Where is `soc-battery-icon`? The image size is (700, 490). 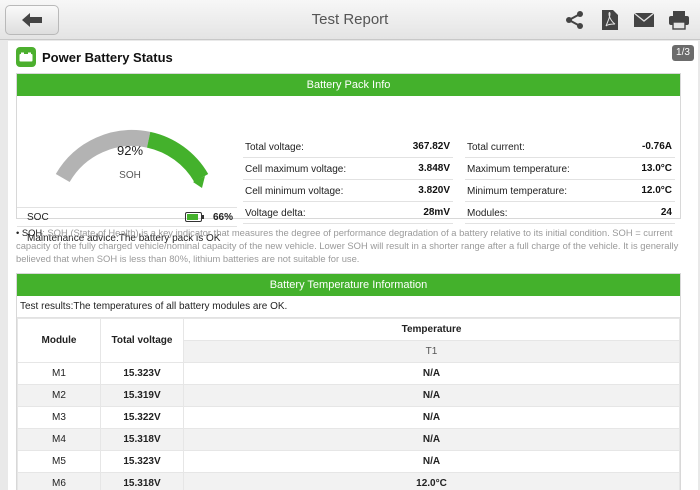 soc-battery-icon is located at coordinates (195, 218).